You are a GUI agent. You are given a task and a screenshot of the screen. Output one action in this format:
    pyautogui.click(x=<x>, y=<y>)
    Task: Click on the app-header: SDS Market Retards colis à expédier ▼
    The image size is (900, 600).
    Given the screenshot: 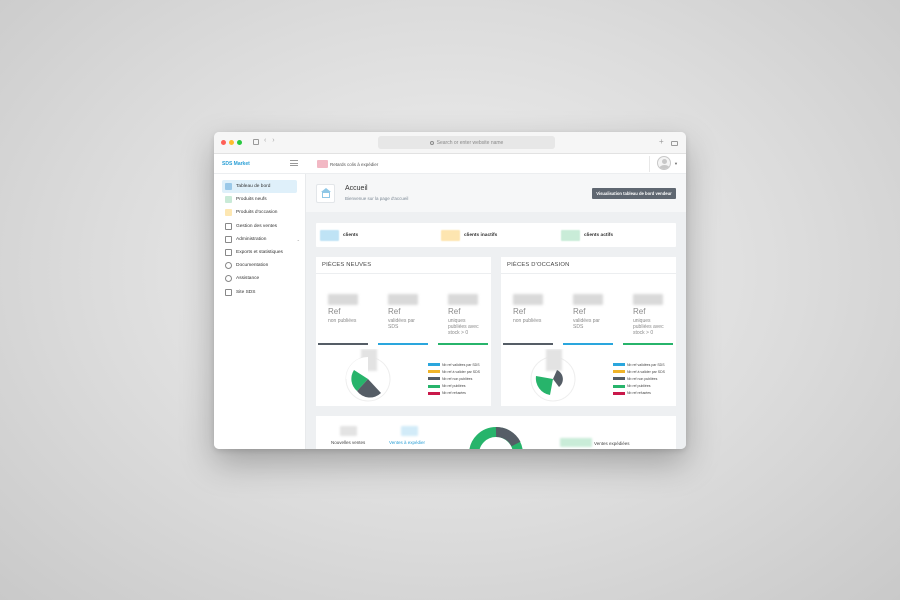 What is the action you would take?
    pyautogui.click(x=450, y=164)
    